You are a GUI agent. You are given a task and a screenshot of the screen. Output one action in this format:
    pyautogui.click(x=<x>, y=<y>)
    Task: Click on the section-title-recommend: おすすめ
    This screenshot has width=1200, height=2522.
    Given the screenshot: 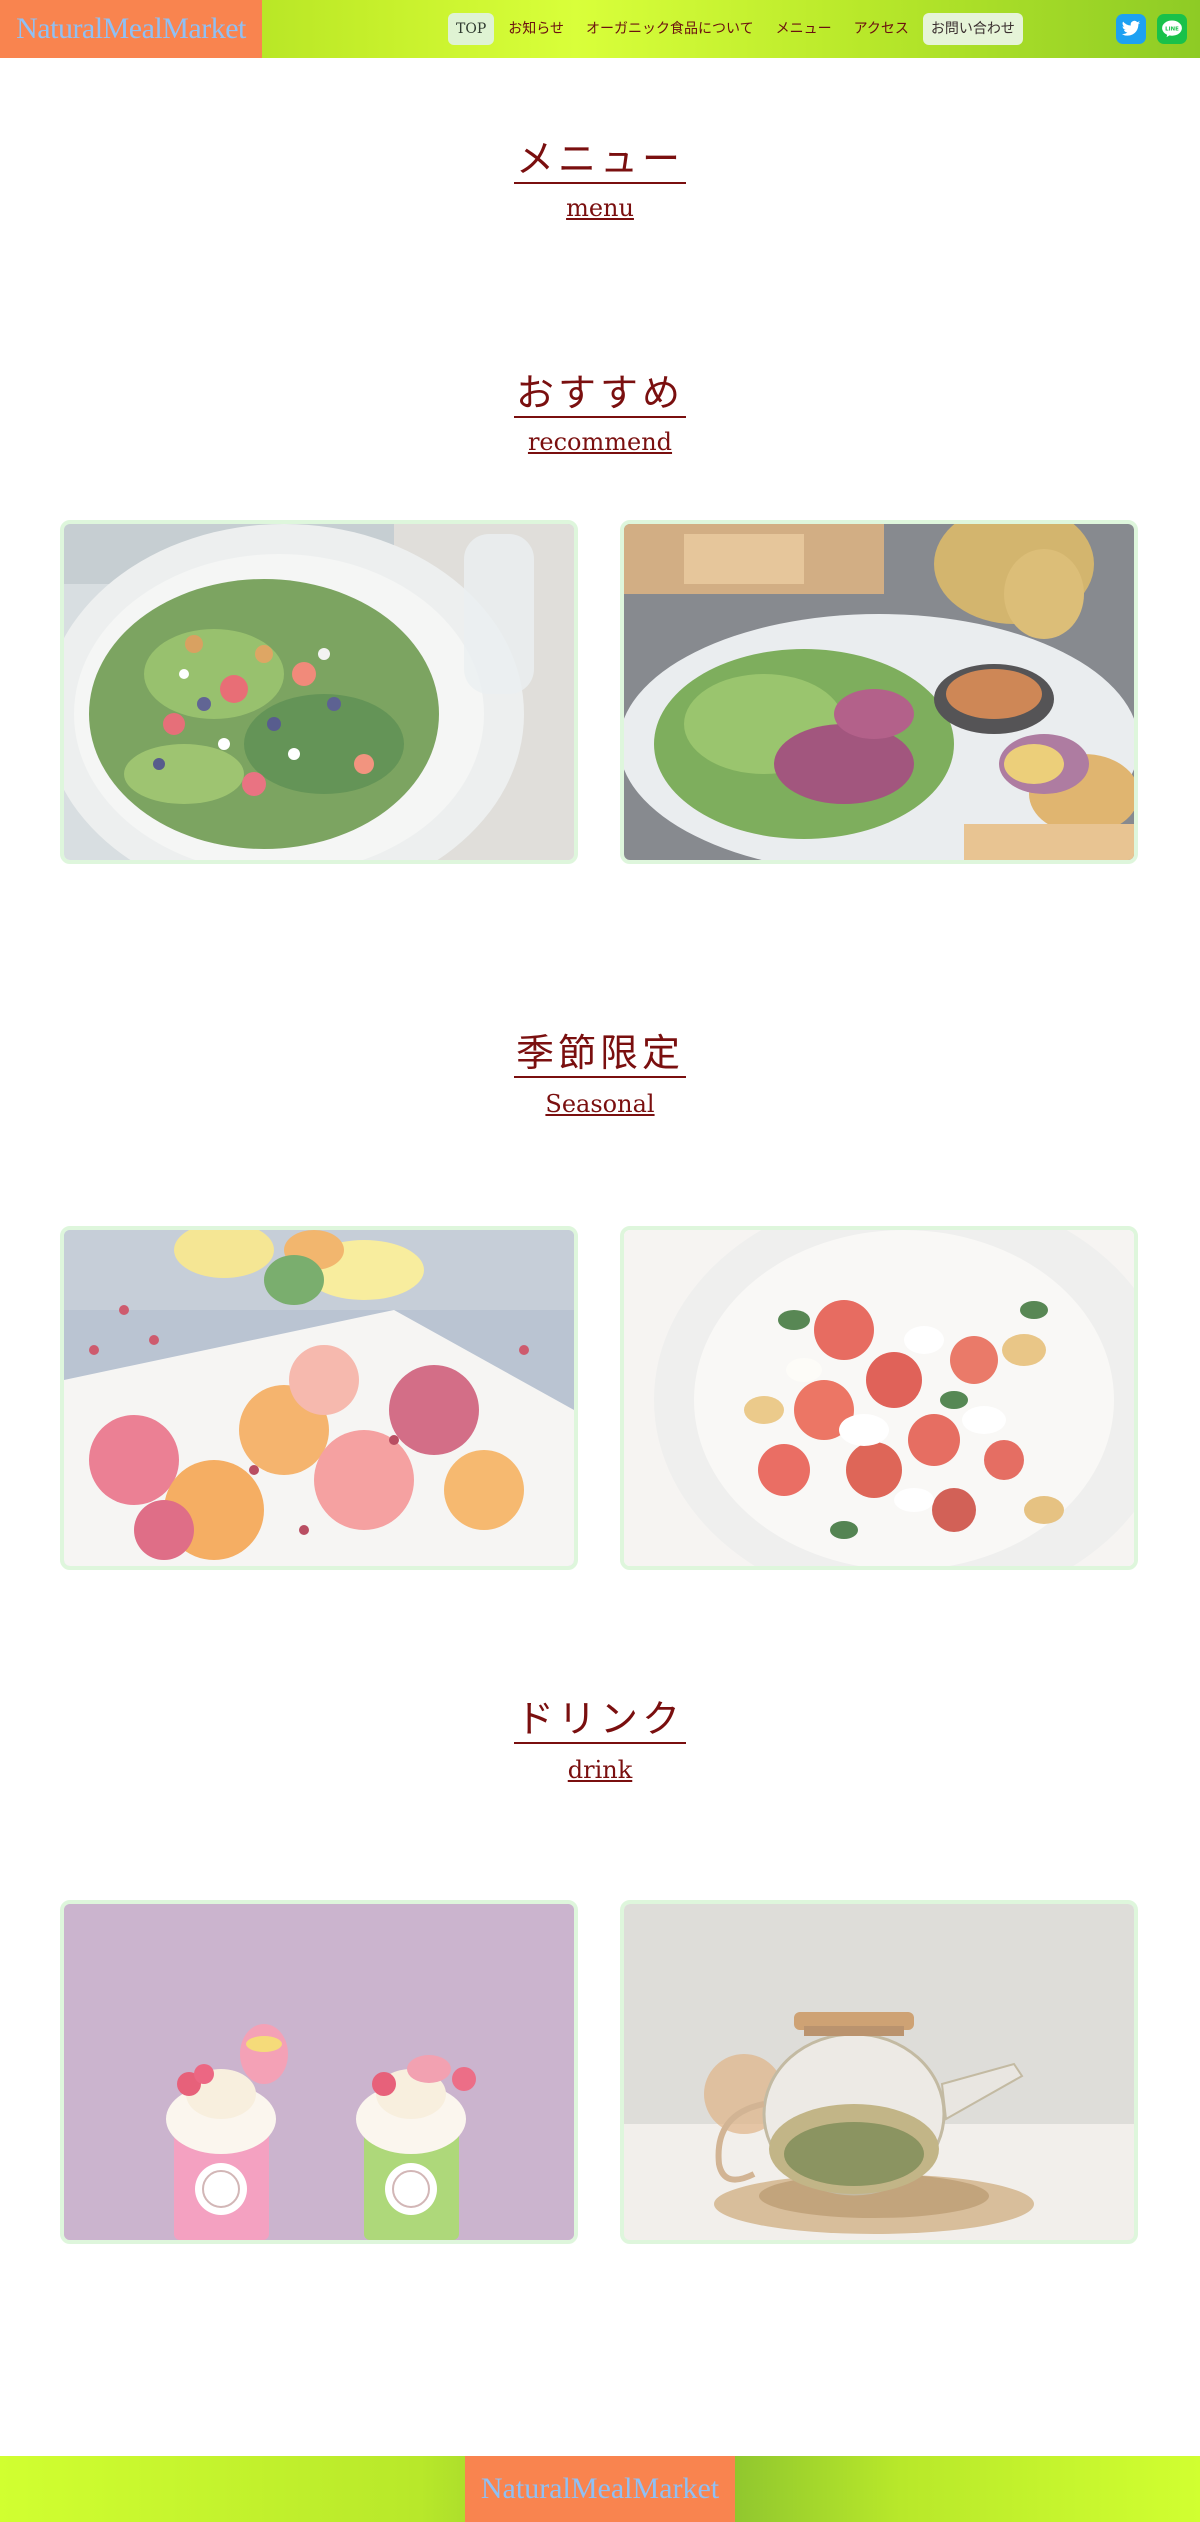 What is the action you would take?
    pyautogui.click(x=599, y=394)
    